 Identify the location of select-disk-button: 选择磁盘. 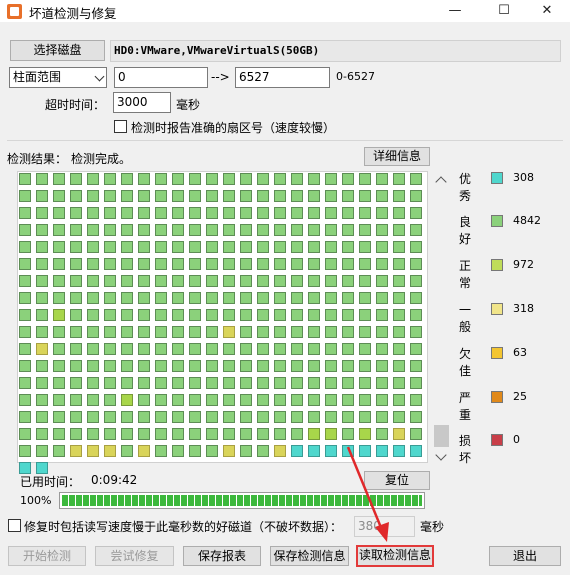
(57, 50).